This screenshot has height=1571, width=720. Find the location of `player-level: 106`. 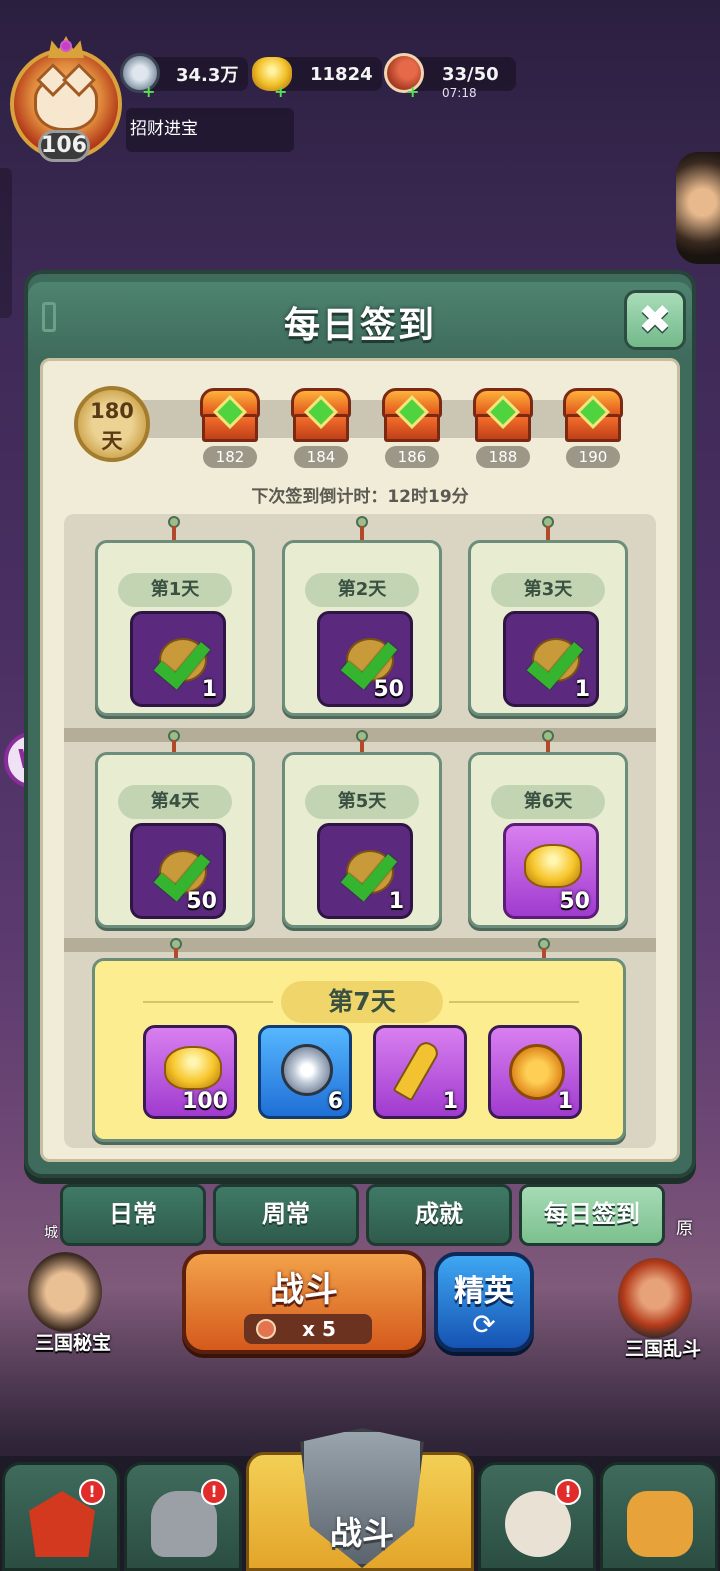

player-level: 106 is located at coordinates (64, 146).